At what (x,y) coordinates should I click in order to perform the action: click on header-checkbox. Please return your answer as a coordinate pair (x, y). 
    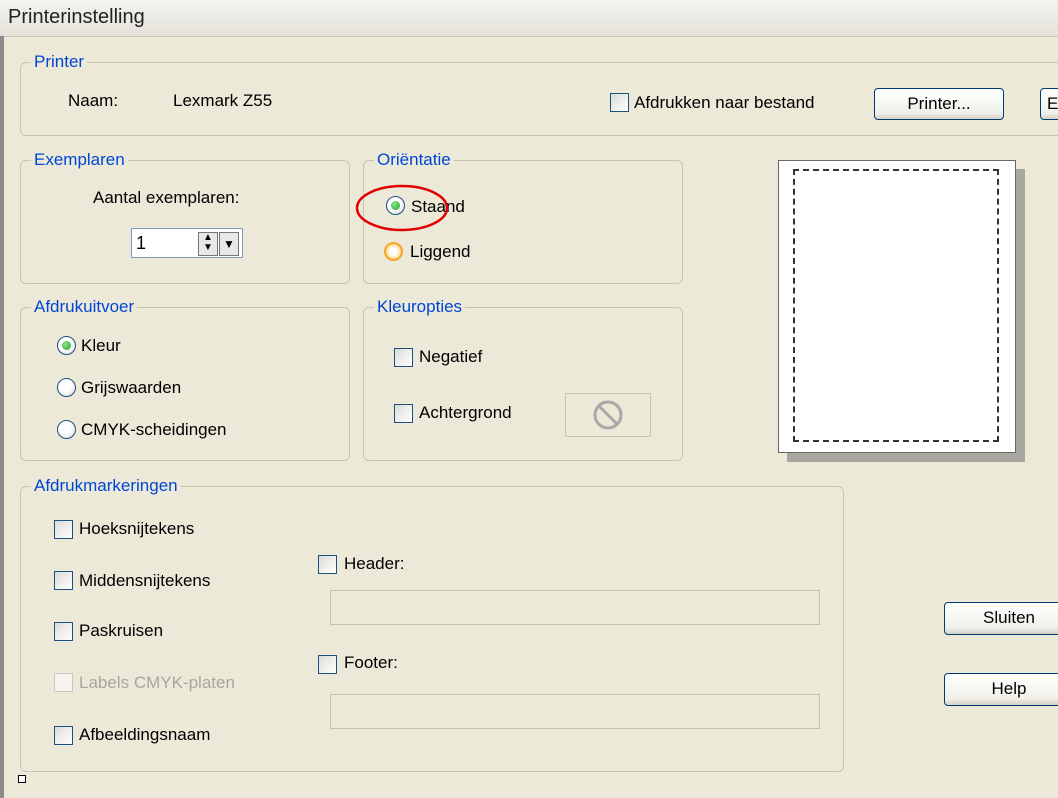
    Looking at the image, I should click on (327, 564).